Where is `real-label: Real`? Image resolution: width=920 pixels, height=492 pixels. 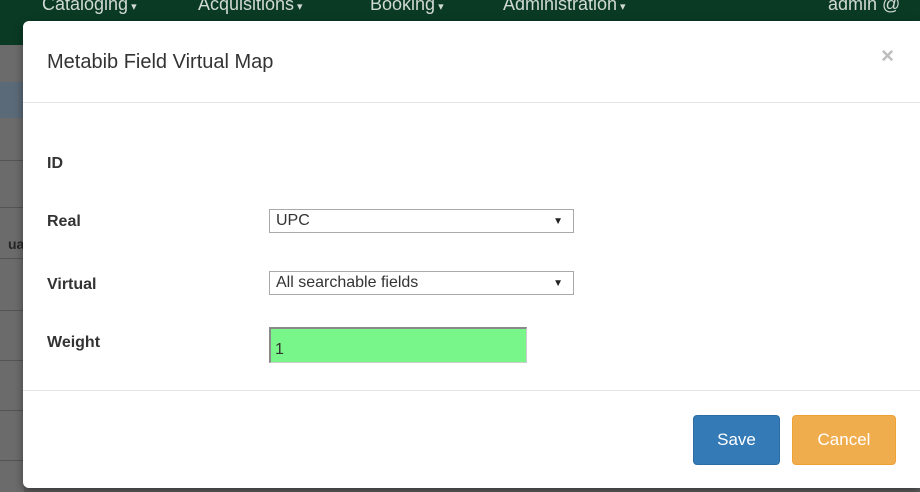
real-label: Real is located at coordinates (64, 221).